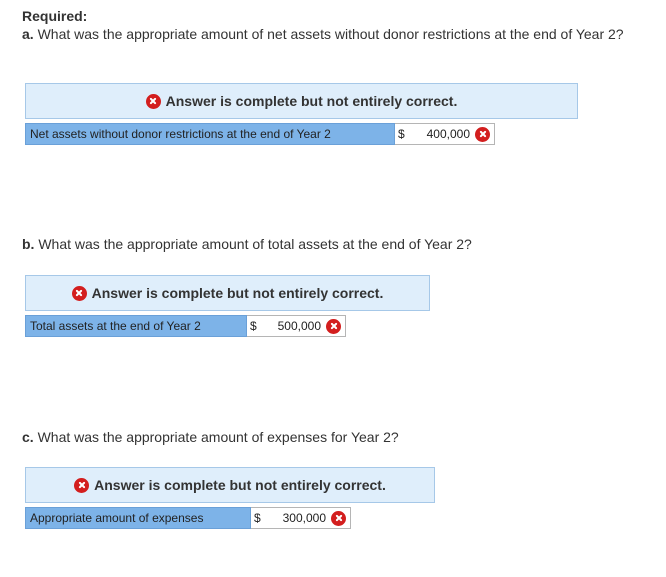 This screenshot has width=666, height=577. What do you see at coordinates (257, 518) in the screenshot?
I see `currency-symbol-c: $` at bounding box center [257, 518].